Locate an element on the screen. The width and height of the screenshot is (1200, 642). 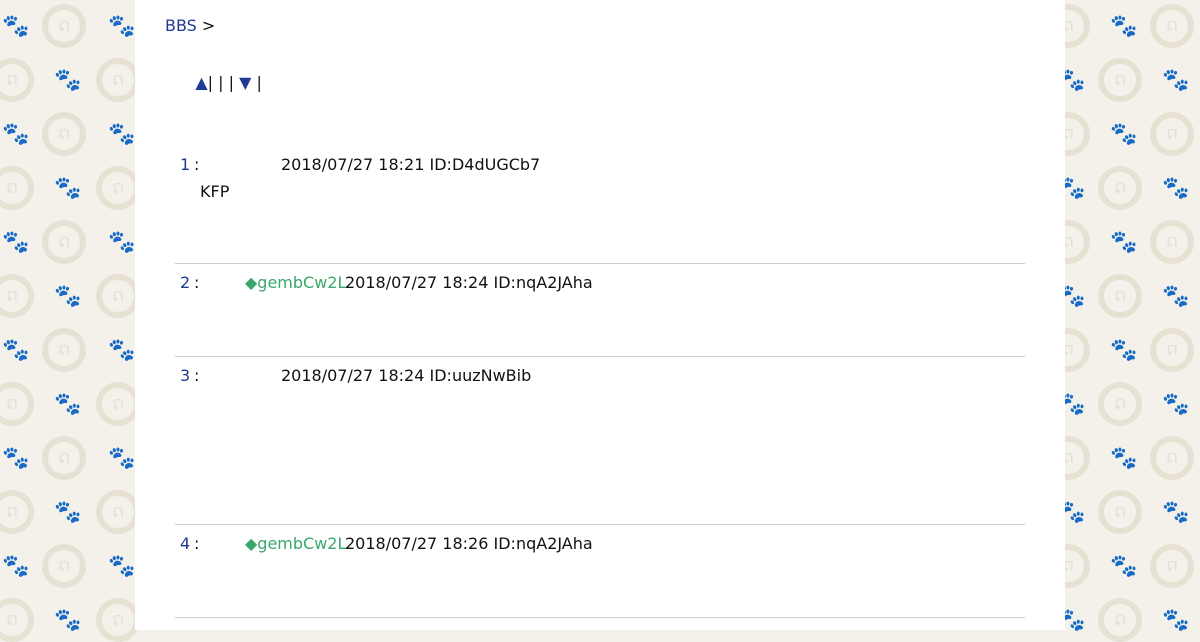
bbs-link: BBS is located at coordinates (181, 25).